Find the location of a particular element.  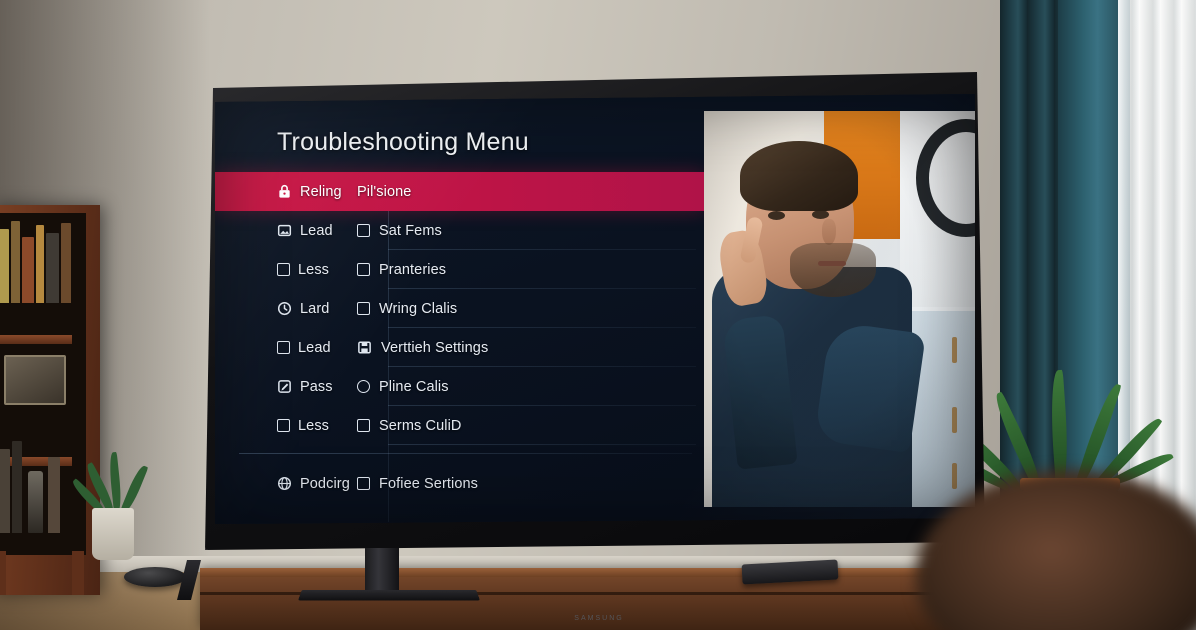

menu-item-label: Serms CuliD is located at coordinates (420, 425).